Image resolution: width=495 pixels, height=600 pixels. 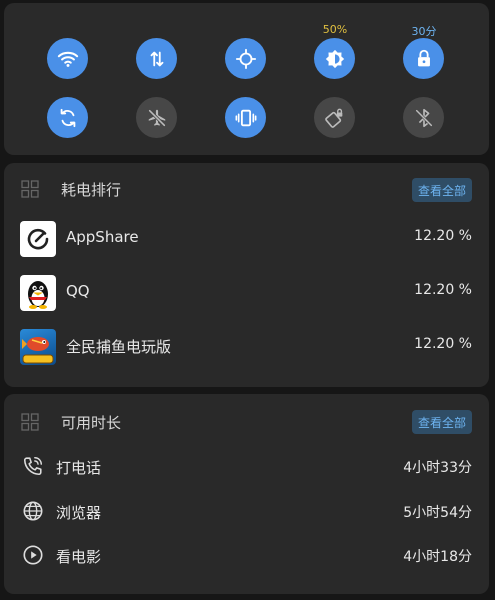 I want to click on usage-row: 看电影 4小时18分, so click(x=246, y=555).